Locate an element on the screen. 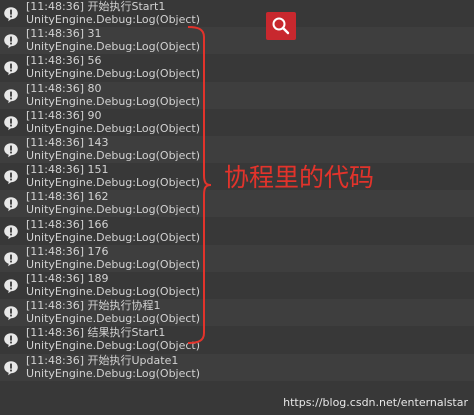 The image size is (474, 415). log-text: 143 is located at coordinates (98, 142).